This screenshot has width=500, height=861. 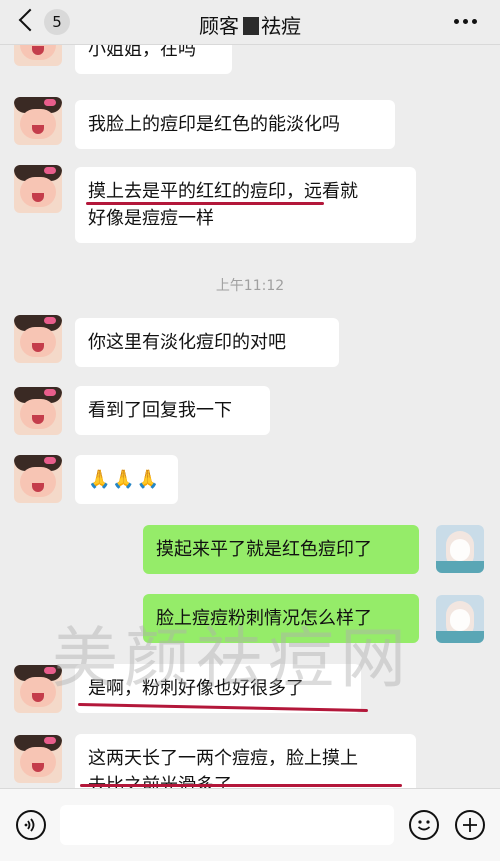 I want to click on message-text-line: 好像是痘痘一样, so click(x=151, y=218).